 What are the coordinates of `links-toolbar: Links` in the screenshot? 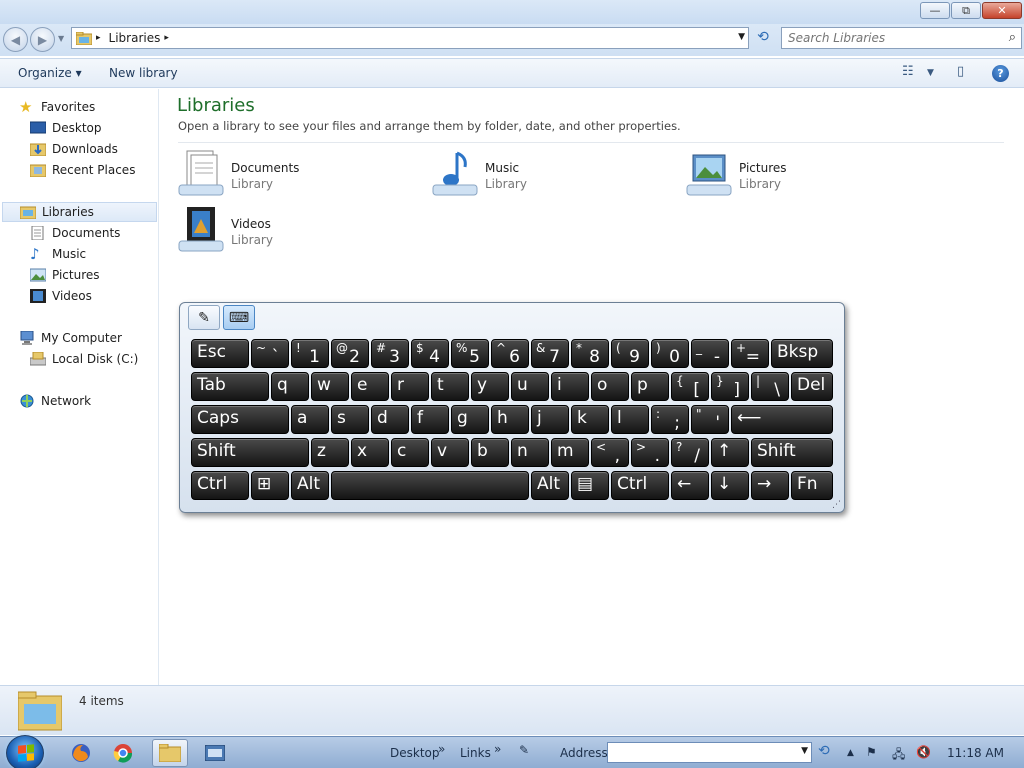 It's located at (475, 753).